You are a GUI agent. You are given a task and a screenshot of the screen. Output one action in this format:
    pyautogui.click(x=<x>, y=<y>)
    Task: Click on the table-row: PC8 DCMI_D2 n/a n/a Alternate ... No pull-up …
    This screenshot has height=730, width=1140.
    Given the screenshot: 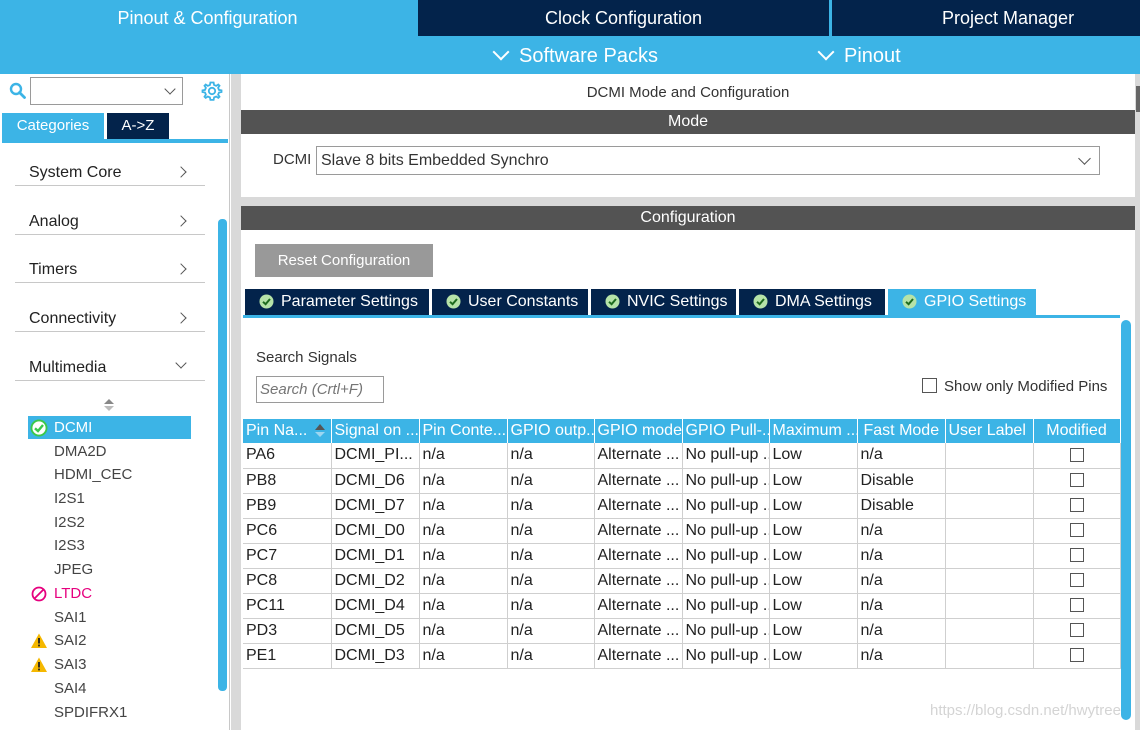 What is the action you would take?
    pyautogui.click(x=682, y=581)
    